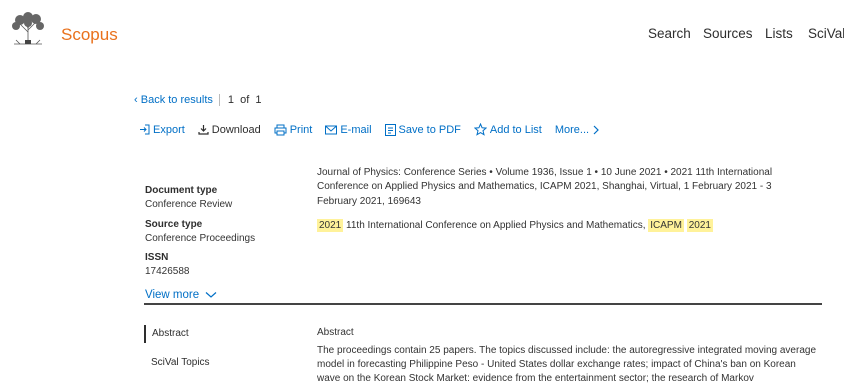 The height and width of the screenshot is (386, 844). Describe the element at coordinates (280, 129) in the screenshot. I see `print-icon` at that location.